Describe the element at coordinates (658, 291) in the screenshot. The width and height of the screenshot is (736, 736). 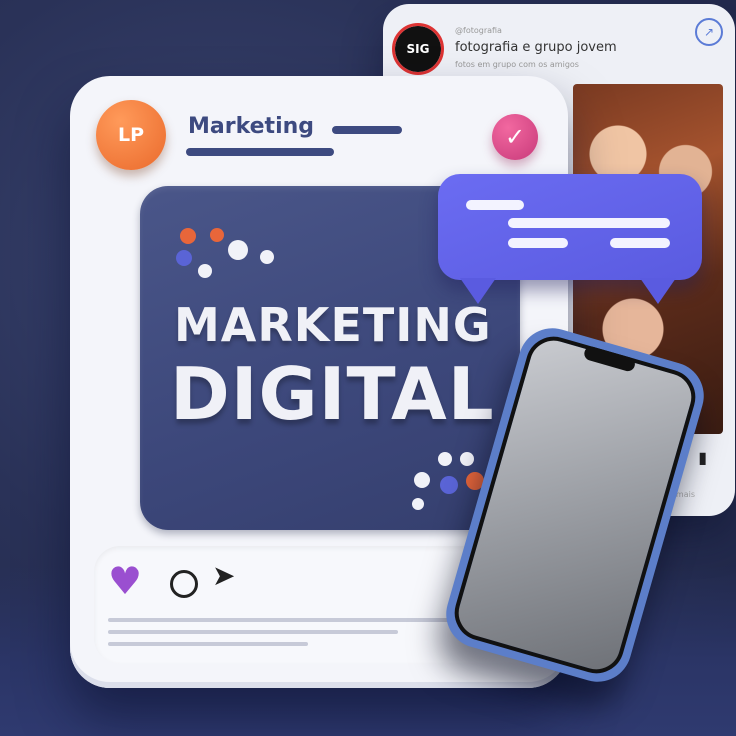
I see `chat-bubble-tail-right` at that location.